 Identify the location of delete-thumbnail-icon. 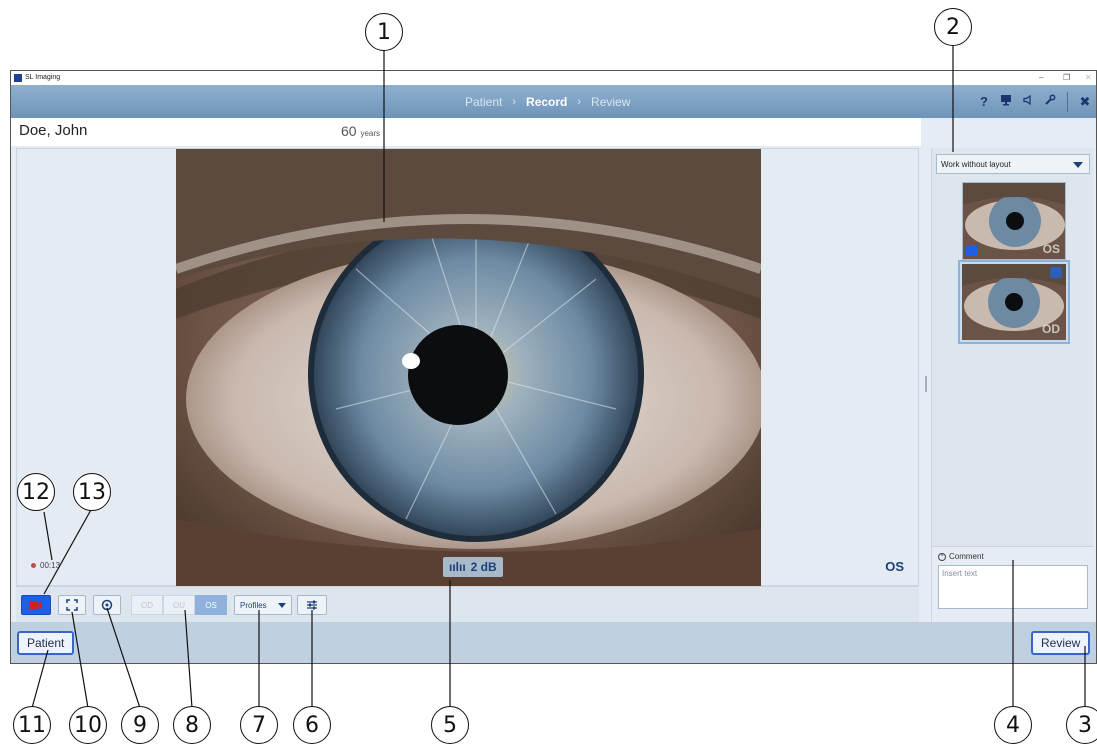
(1056, 272).